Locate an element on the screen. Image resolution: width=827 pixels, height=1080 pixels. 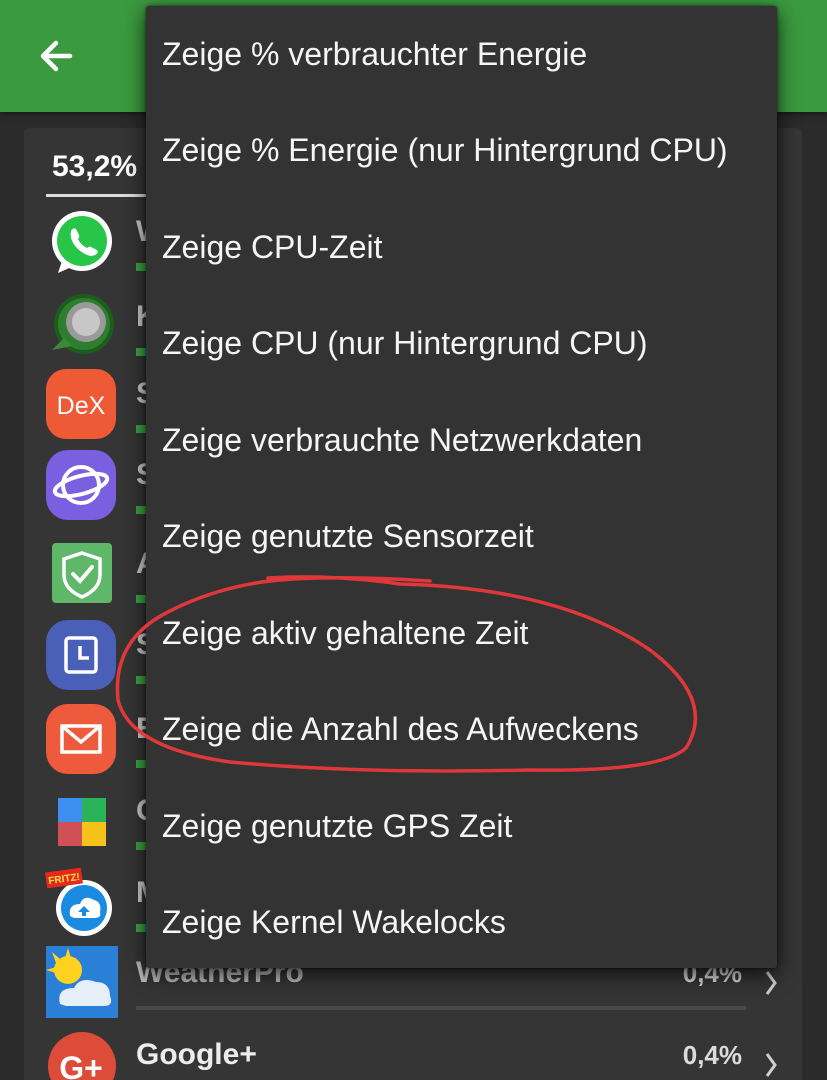
list-item: G+ Google+ 0,4% is located at coordinates (414, 1053).